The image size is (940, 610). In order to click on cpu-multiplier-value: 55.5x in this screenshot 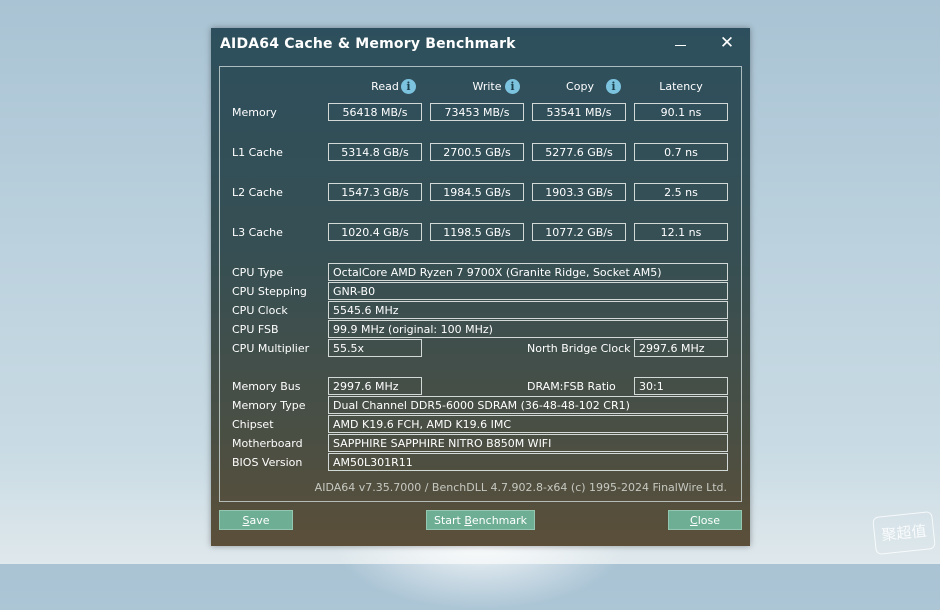, I will do `click(375, 348)`.